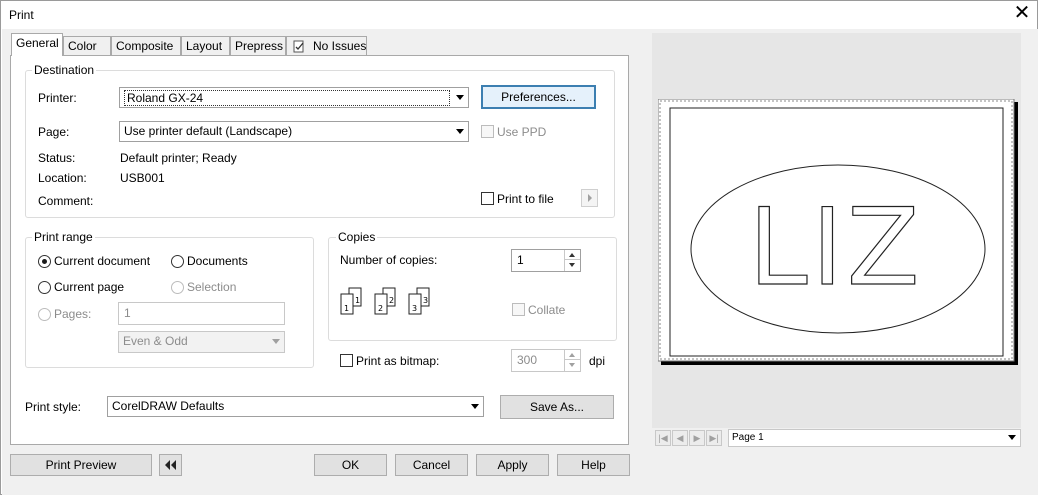  I want to click on print-style-select-value: CorelDRAW Defaults, so click(168, 406).